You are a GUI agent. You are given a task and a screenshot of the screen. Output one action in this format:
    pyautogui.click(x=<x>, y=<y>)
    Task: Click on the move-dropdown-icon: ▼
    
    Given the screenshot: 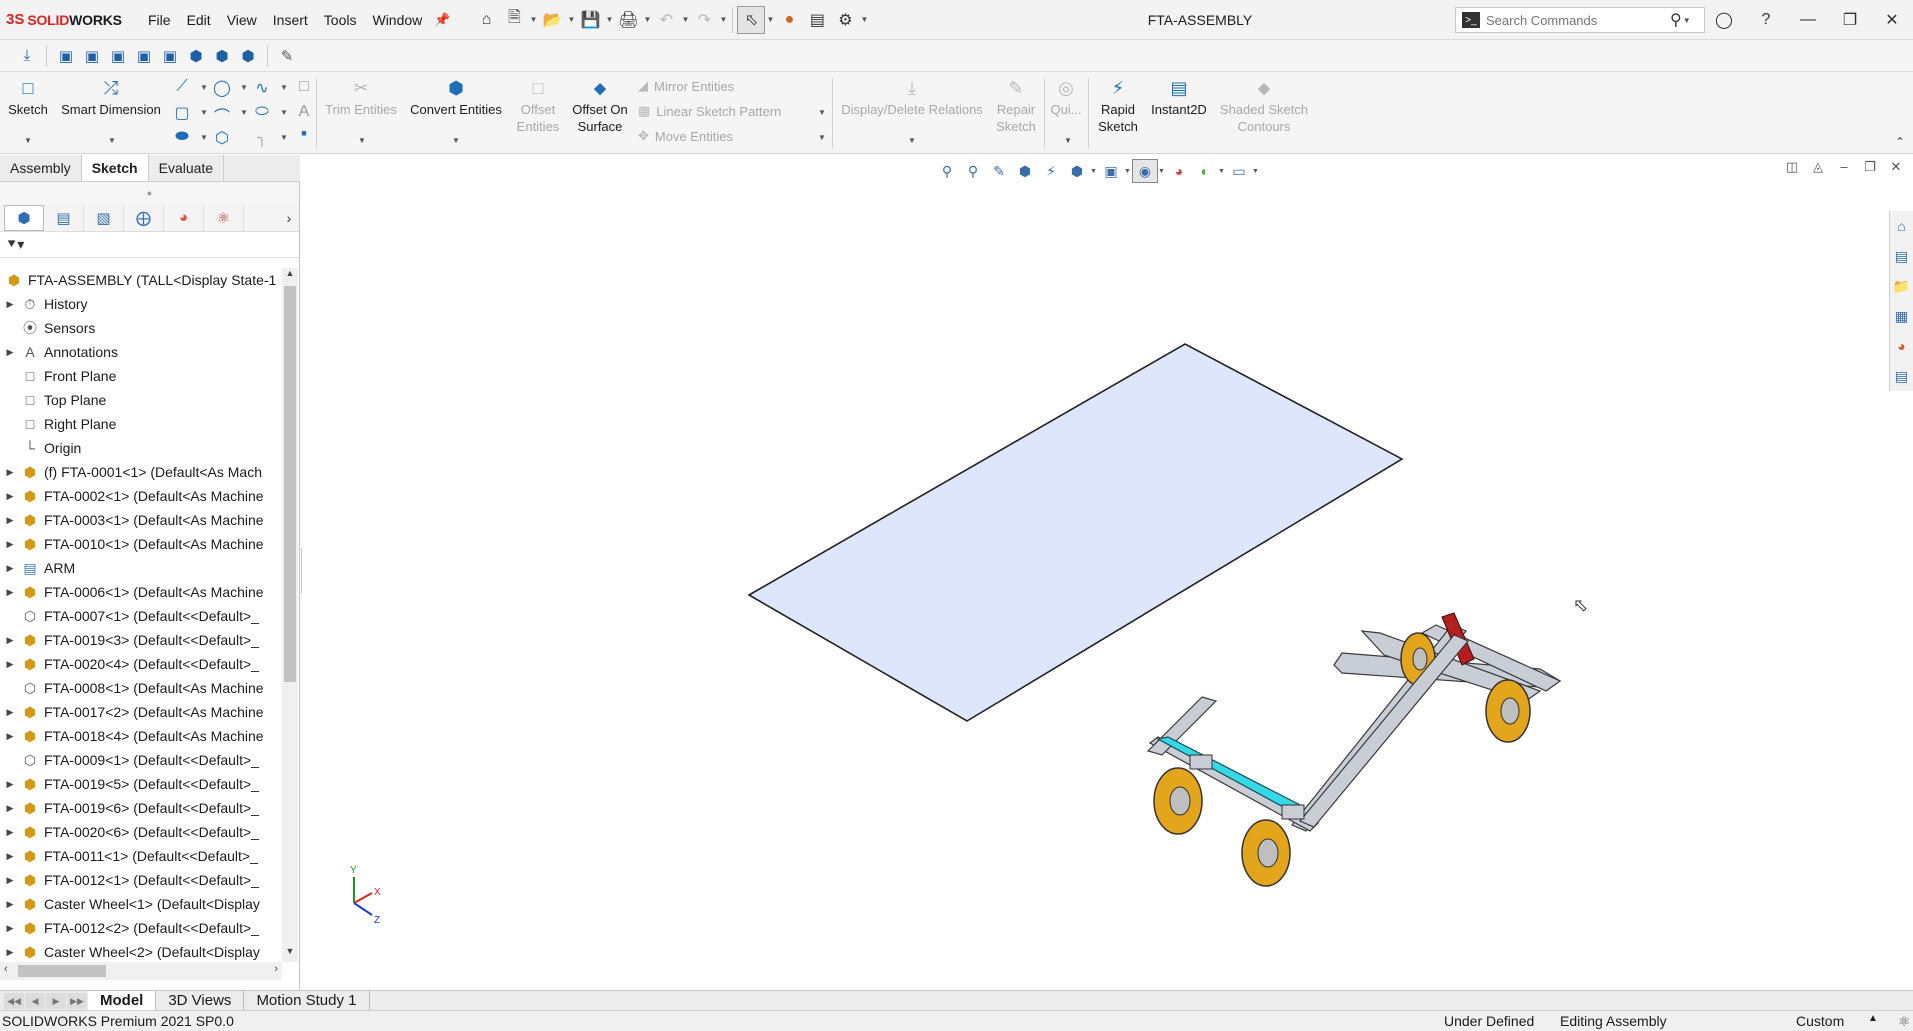 What is the action you would take?
    pyautogui.click(x=822, y=137)
    